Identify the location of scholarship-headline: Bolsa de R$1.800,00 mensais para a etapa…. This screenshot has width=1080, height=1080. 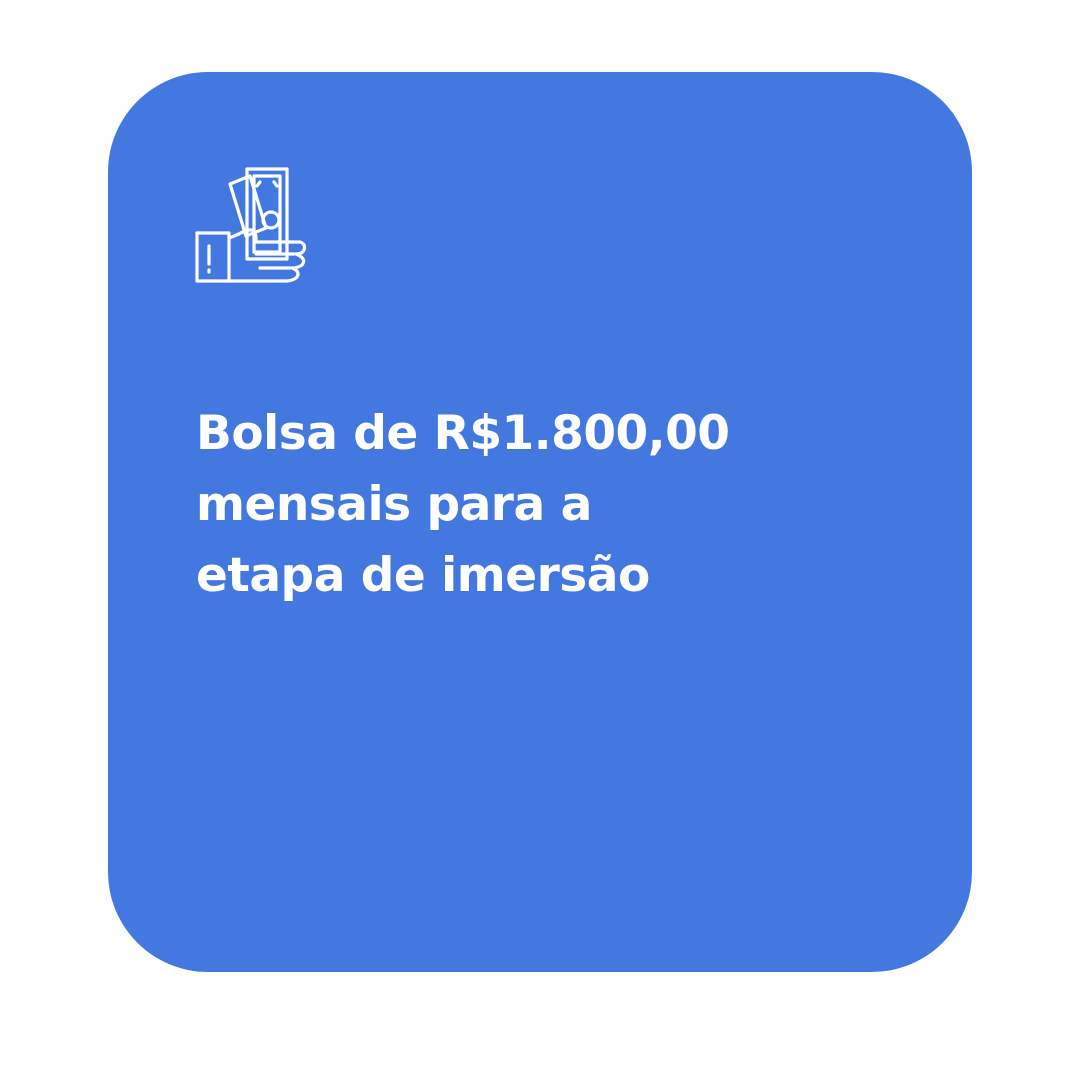
(516, 504).